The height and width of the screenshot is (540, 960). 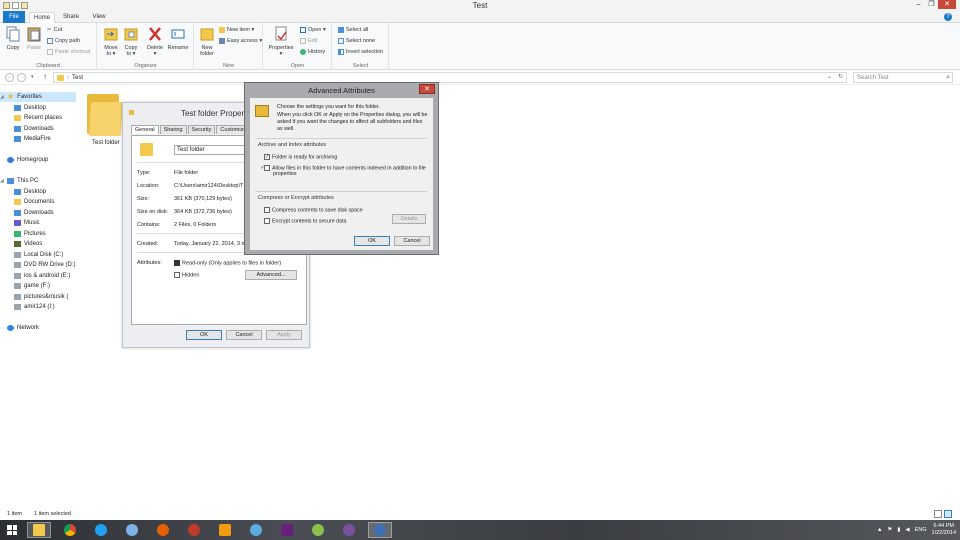 What do you see at coordinates (39, 530) in the screenshot?
I see `taskbar-file-explorer` at bounding box center [39, 530].